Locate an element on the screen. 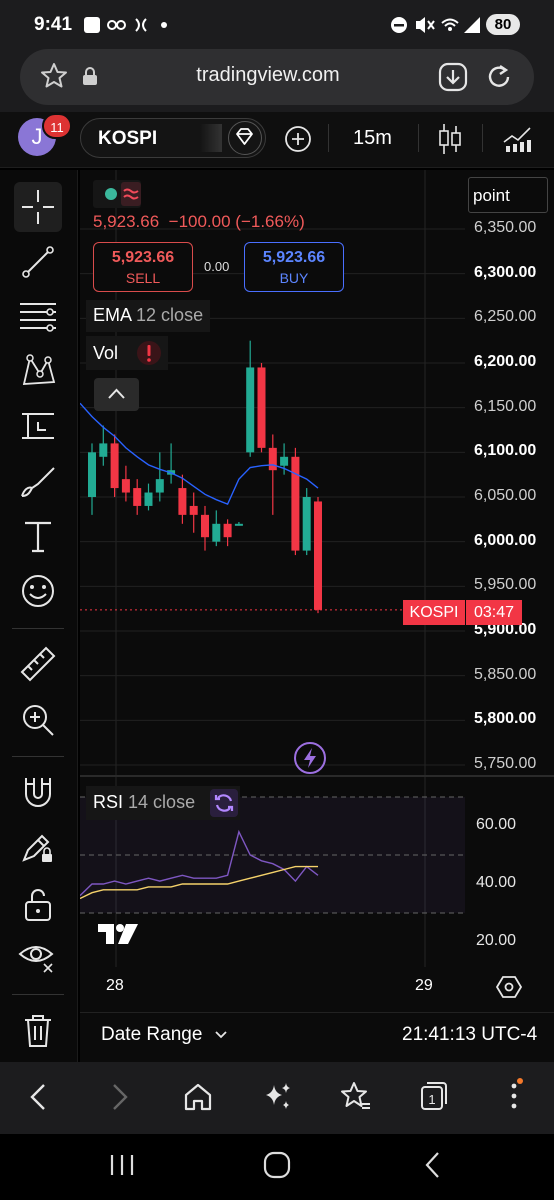  lock-drawings-pencil-icon is located at coordinates (38, 848).